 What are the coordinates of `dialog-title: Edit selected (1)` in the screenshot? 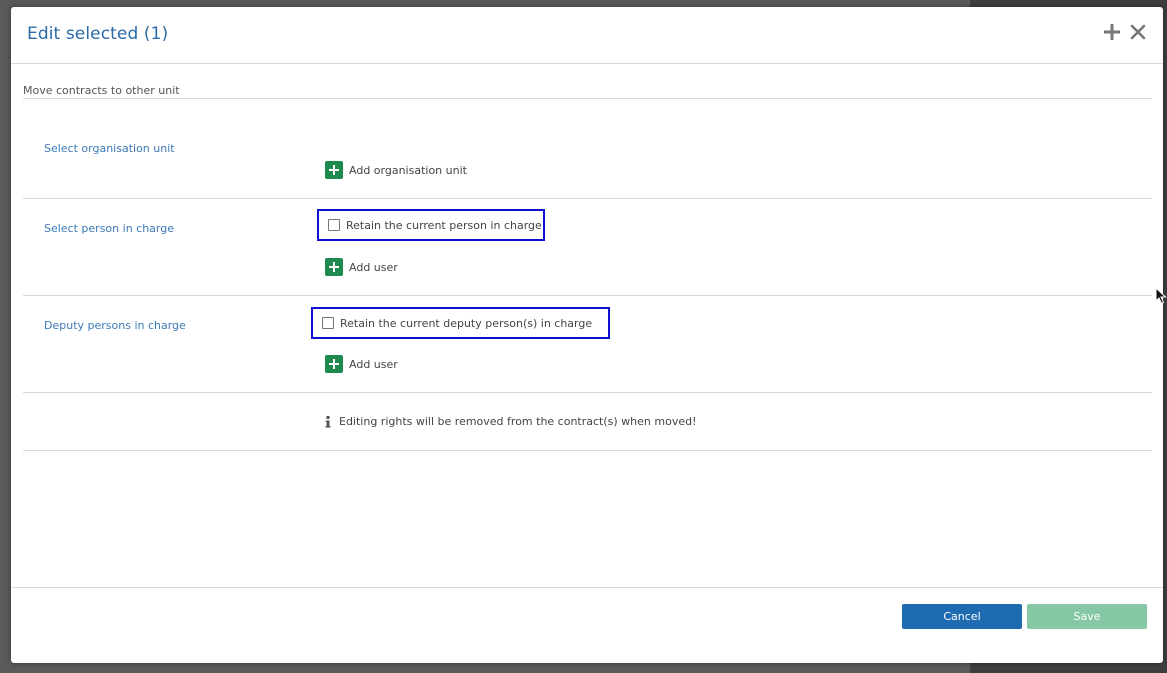 It's located at (98, 34).